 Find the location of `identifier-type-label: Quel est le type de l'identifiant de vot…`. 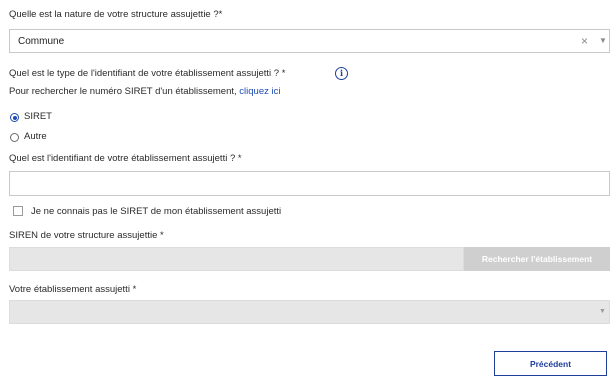

identifier-type-label: Quel est le type de l'identifiant de vot… is located at coordinates (147, 73).